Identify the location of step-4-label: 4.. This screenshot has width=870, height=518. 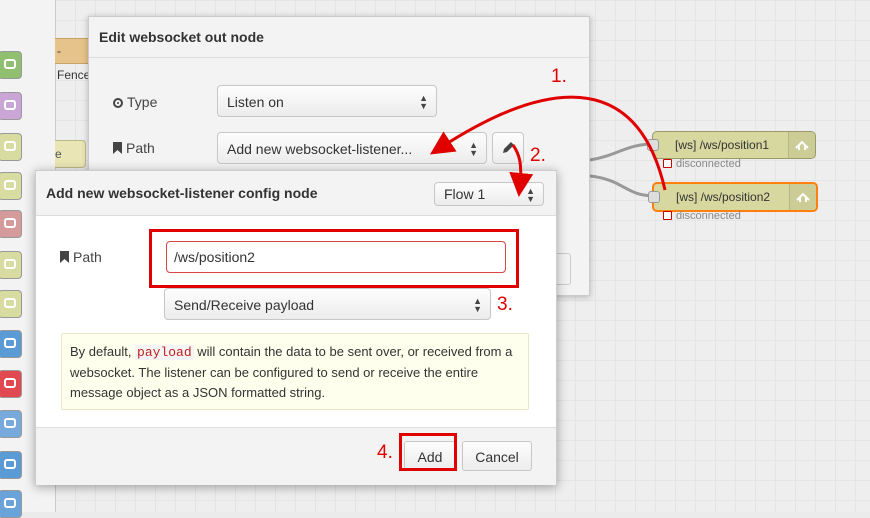
(385, 452).